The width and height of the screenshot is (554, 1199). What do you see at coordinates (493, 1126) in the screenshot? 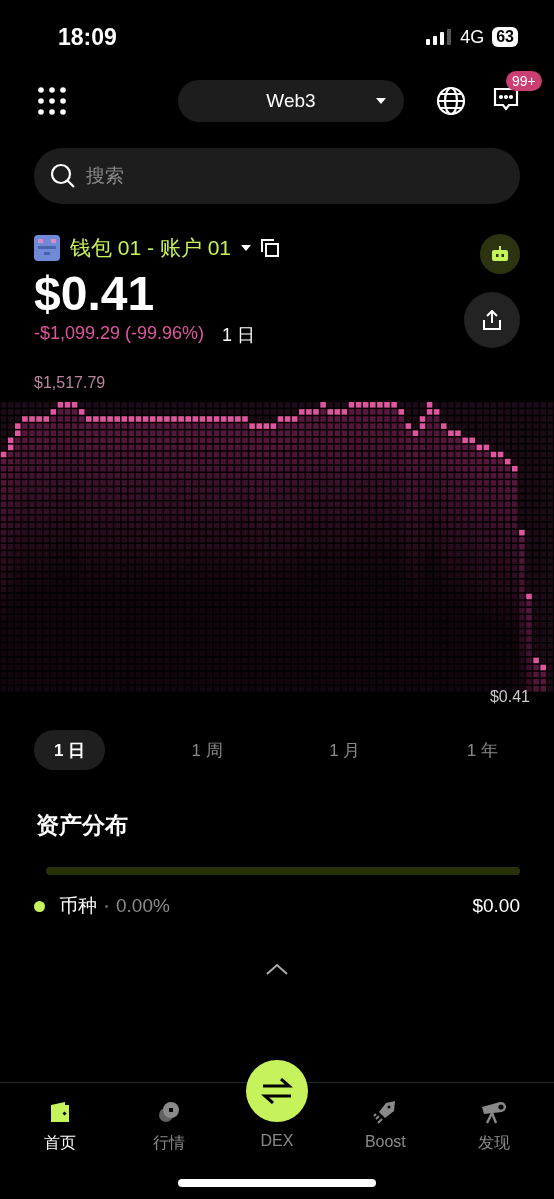
I see `nav-tab: 发现` at bounding box center [493, 1126].